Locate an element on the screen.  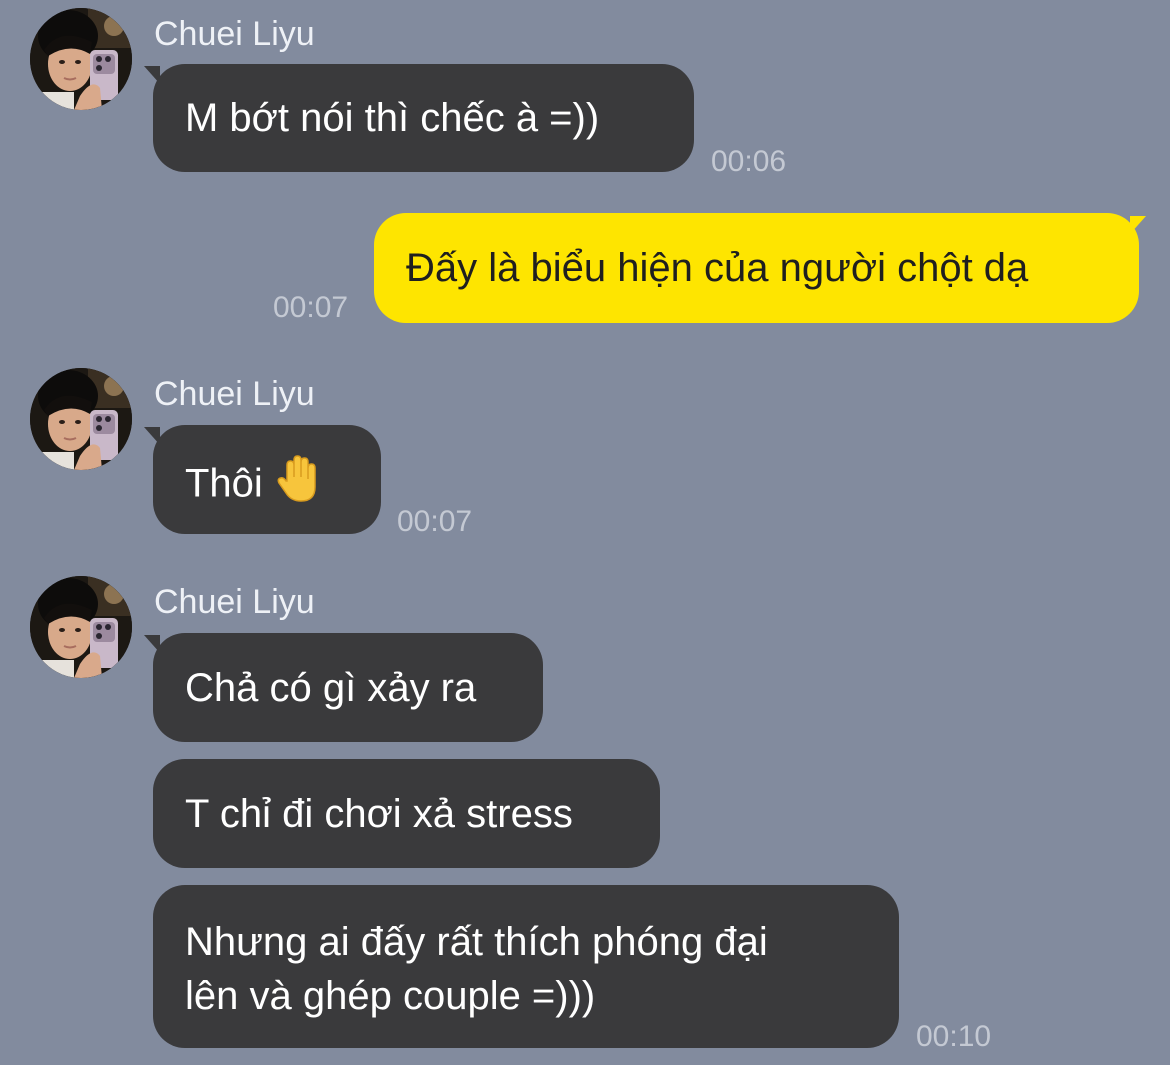
message-text: T chỉ đi chơi xả stress is located at coordinates (379, 814).